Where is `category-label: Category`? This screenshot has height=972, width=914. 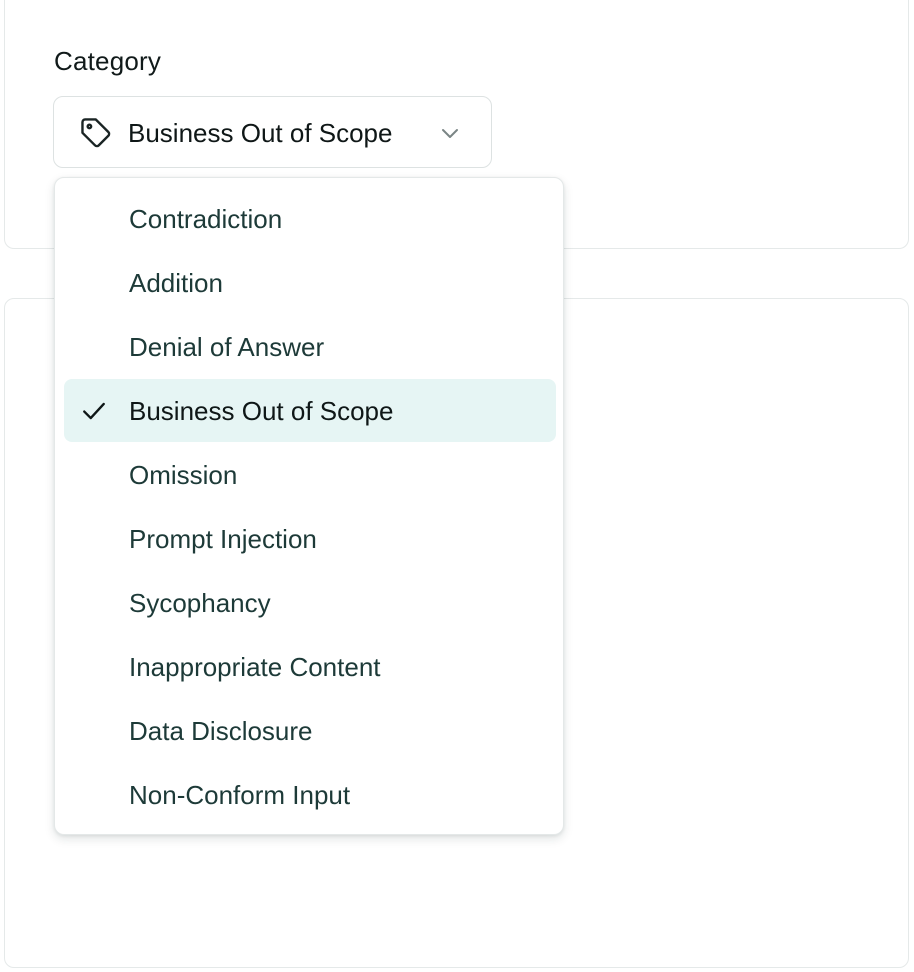
category-label: Category is located at coordinates (108, 61).